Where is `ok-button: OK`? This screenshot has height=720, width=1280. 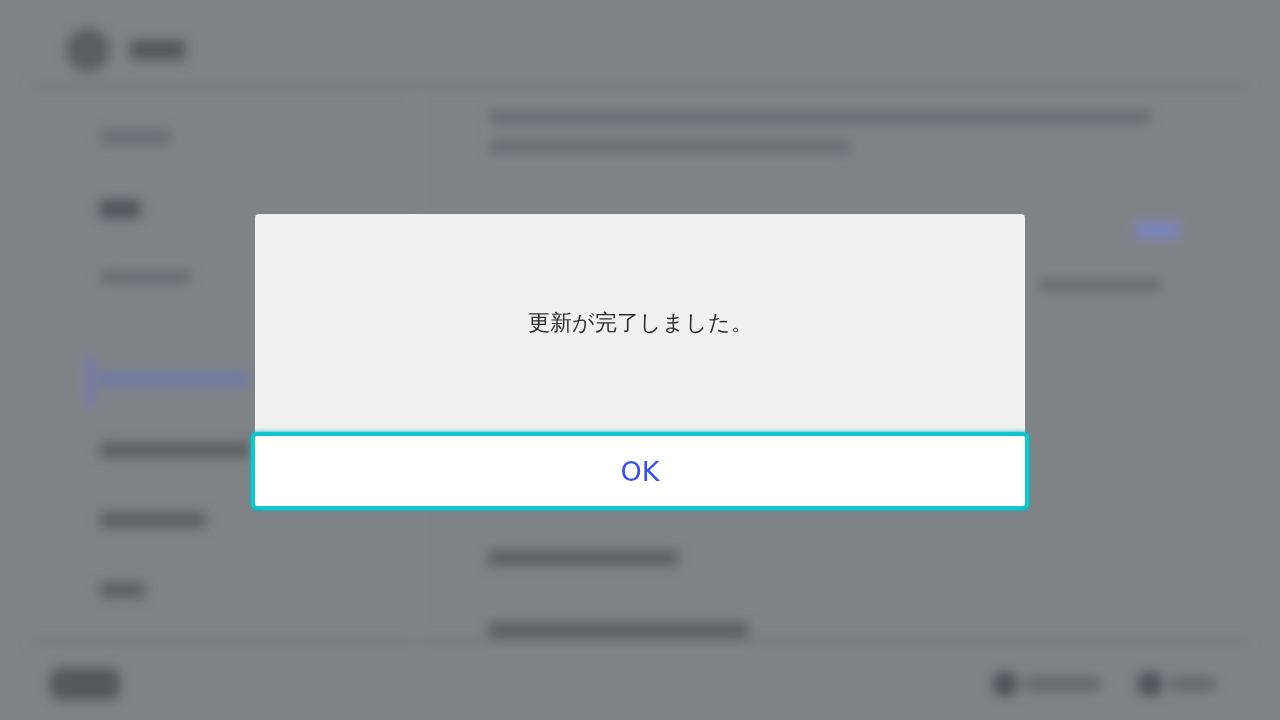
ok-button: OK is located at coordinates (640, 471).